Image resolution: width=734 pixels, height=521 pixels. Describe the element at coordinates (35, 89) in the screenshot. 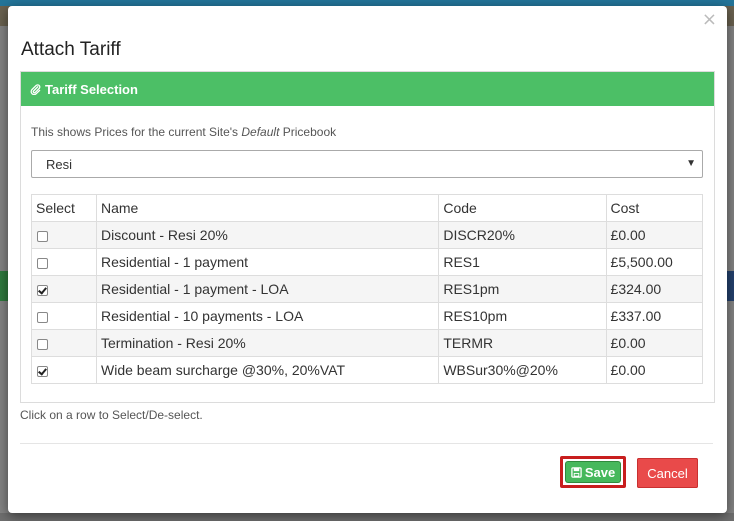

I see `paperclip-icon` at that location.